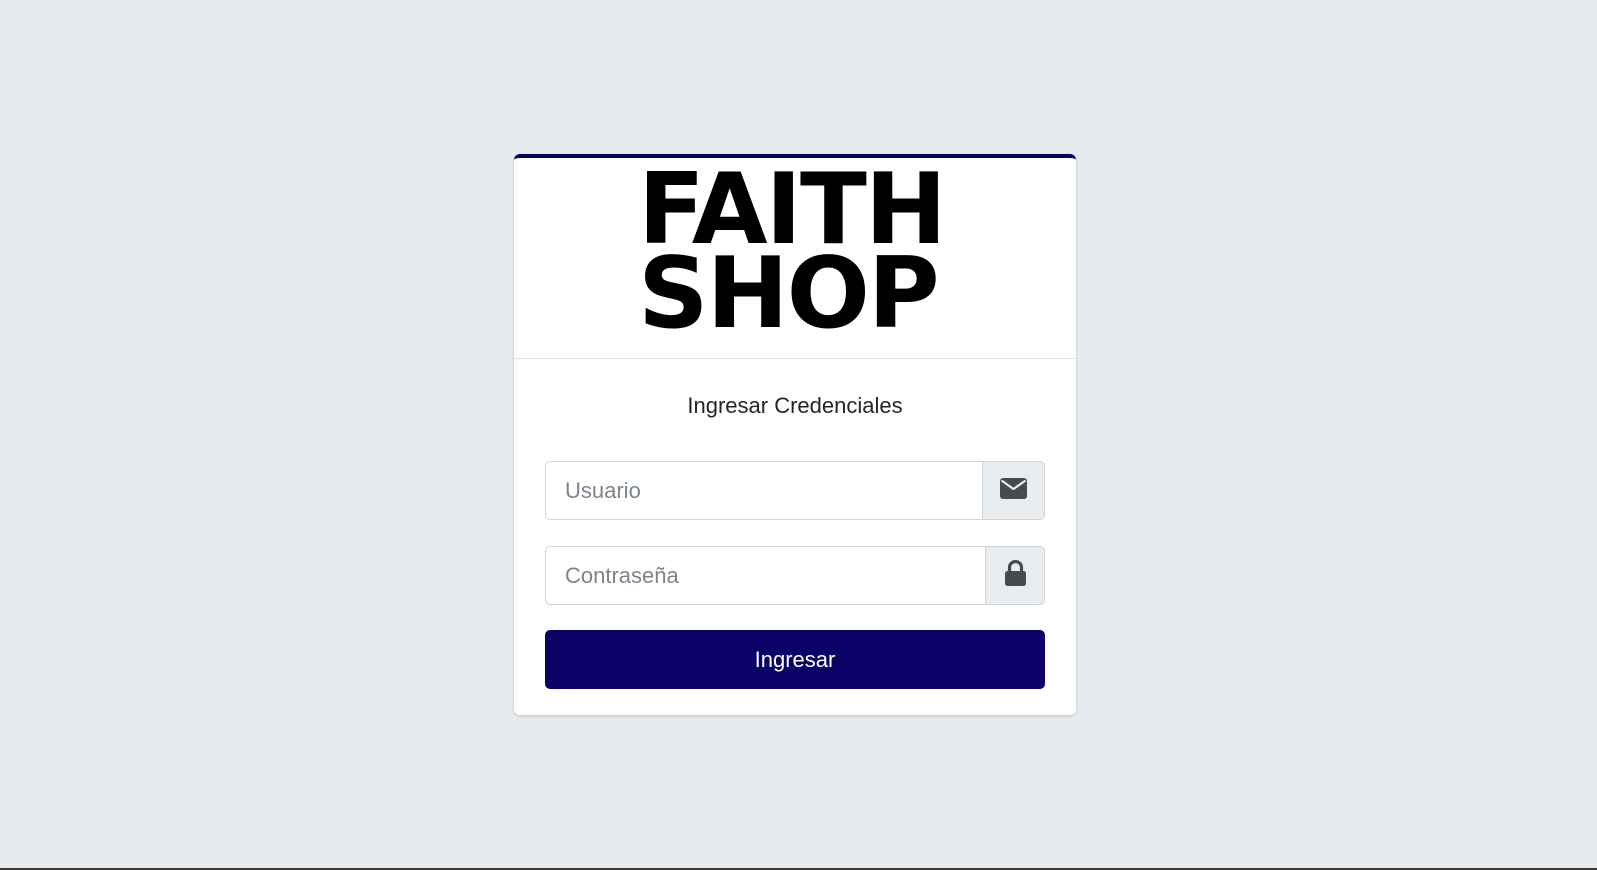 Image resolution: width=1597 pixels, height=870 pixels. I want to click on password-addon, so click(1015, 575).